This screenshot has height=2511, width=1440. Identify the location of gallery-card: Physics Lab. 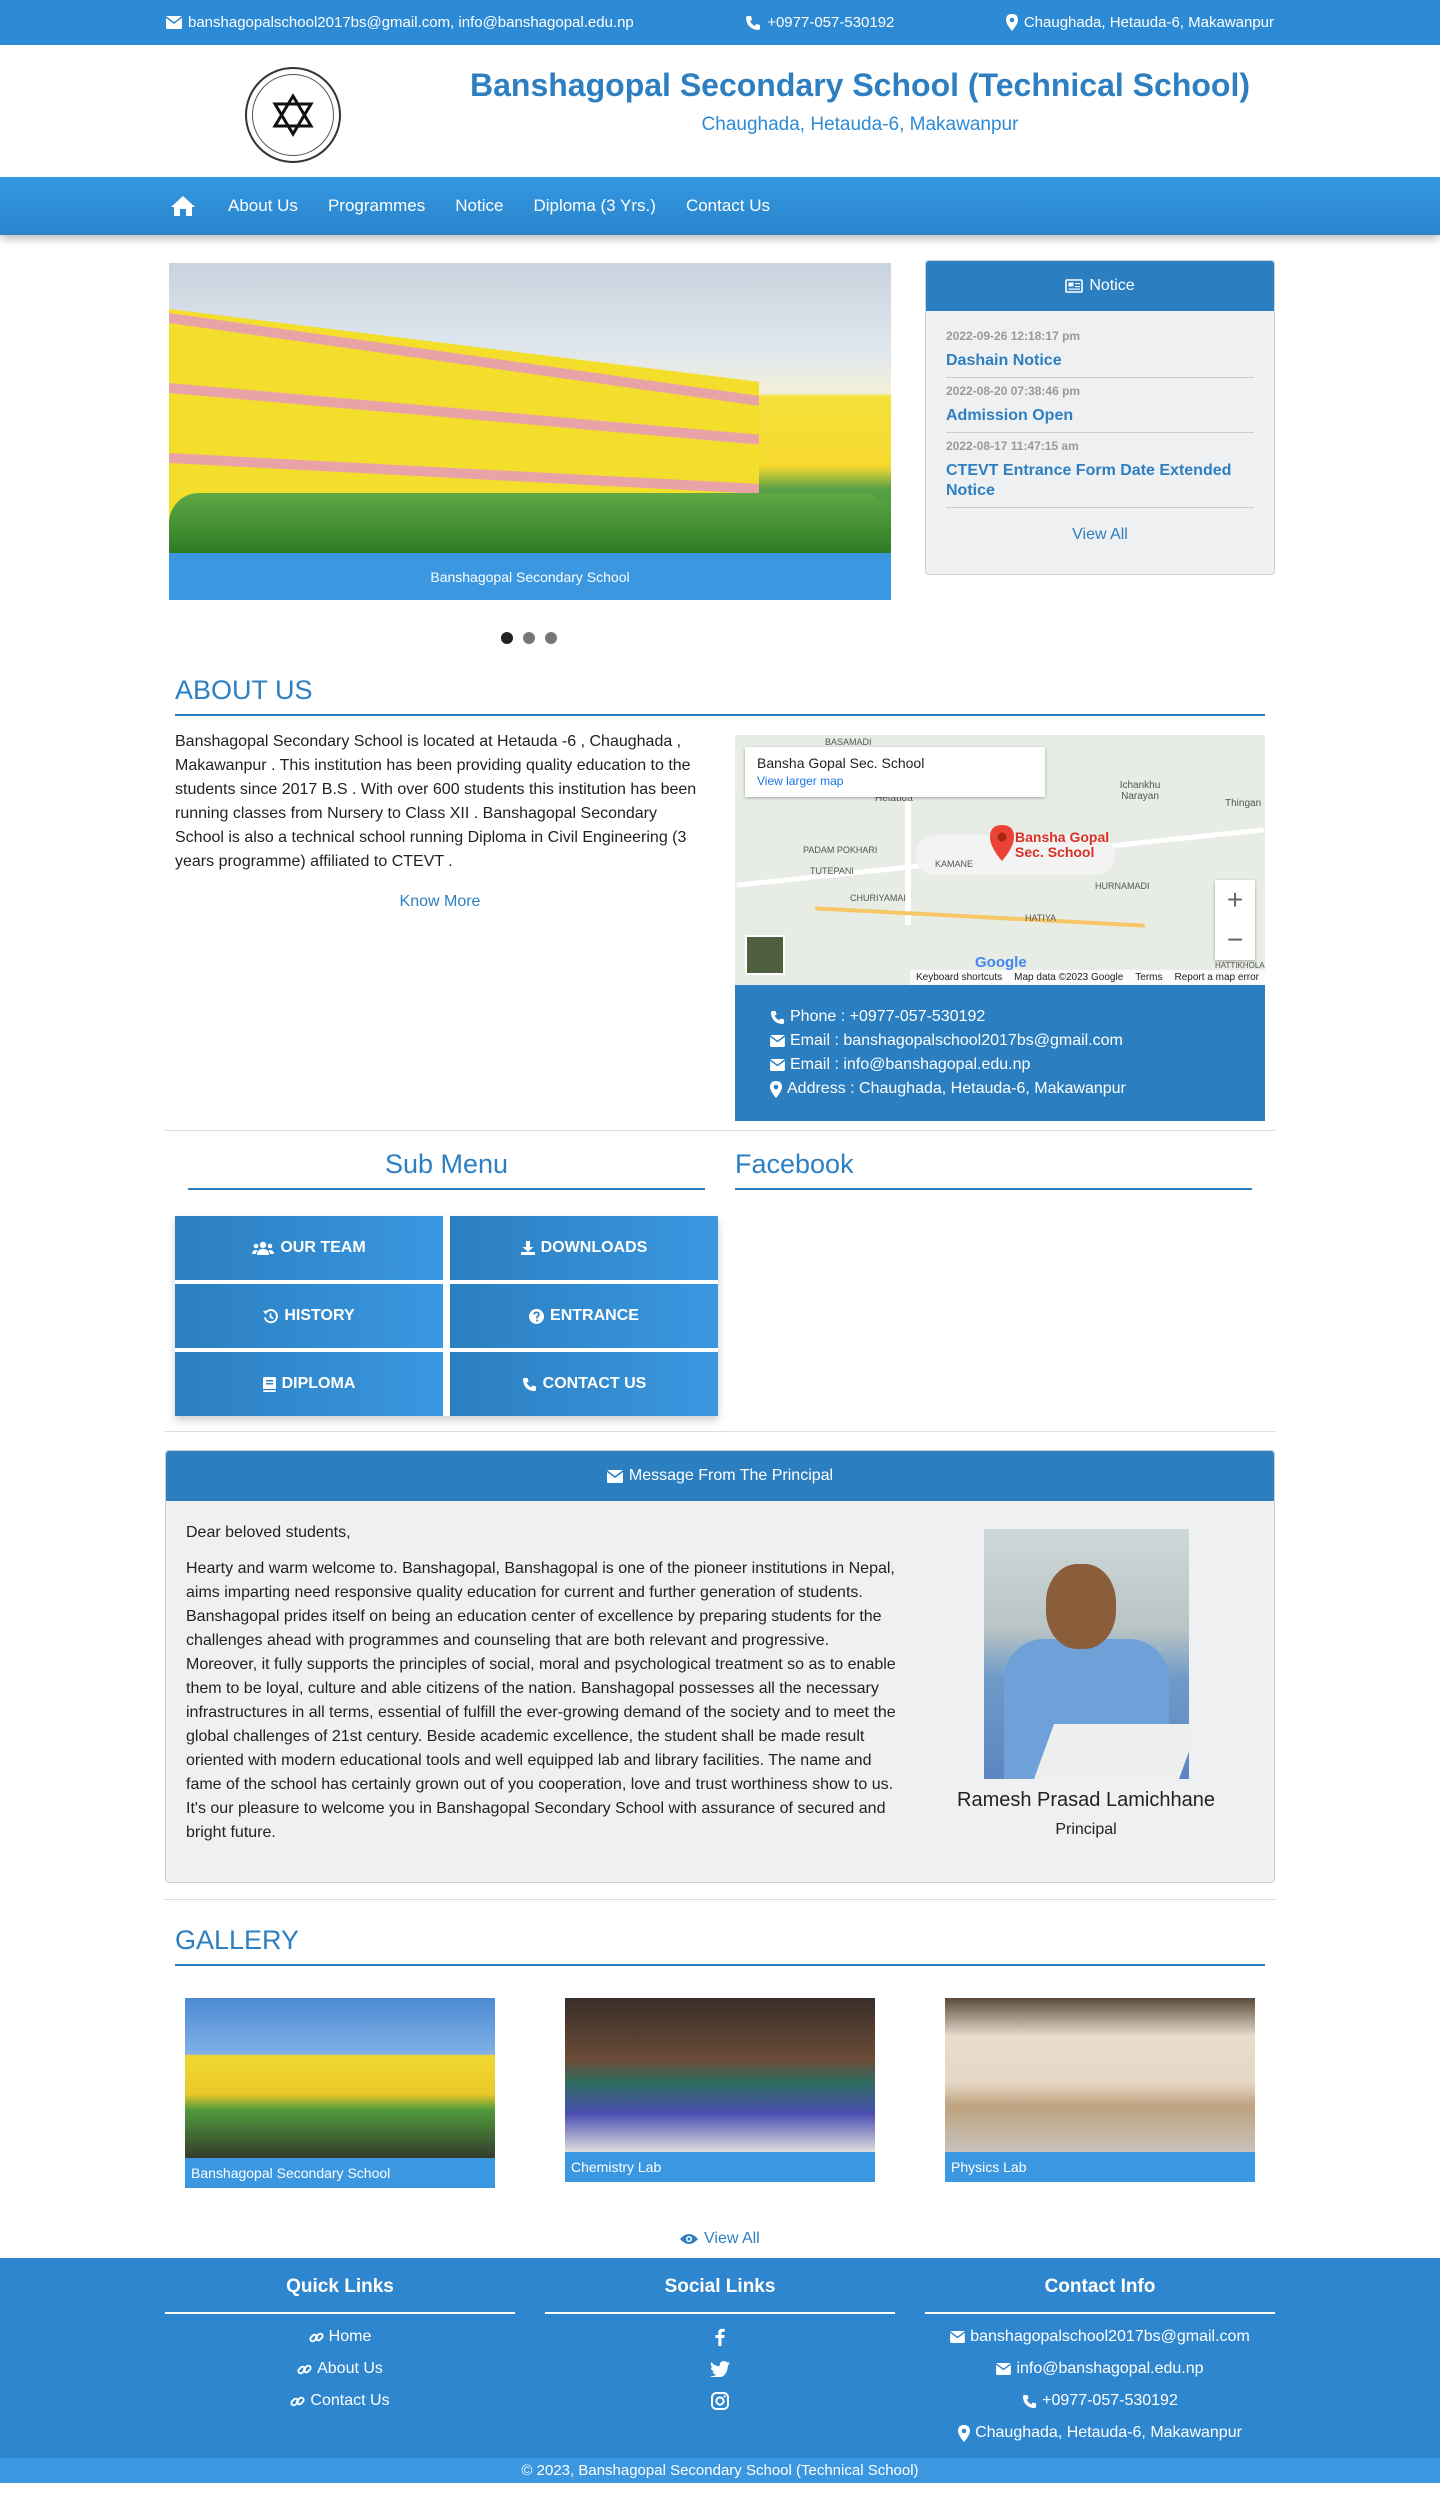
(1100, 2090).